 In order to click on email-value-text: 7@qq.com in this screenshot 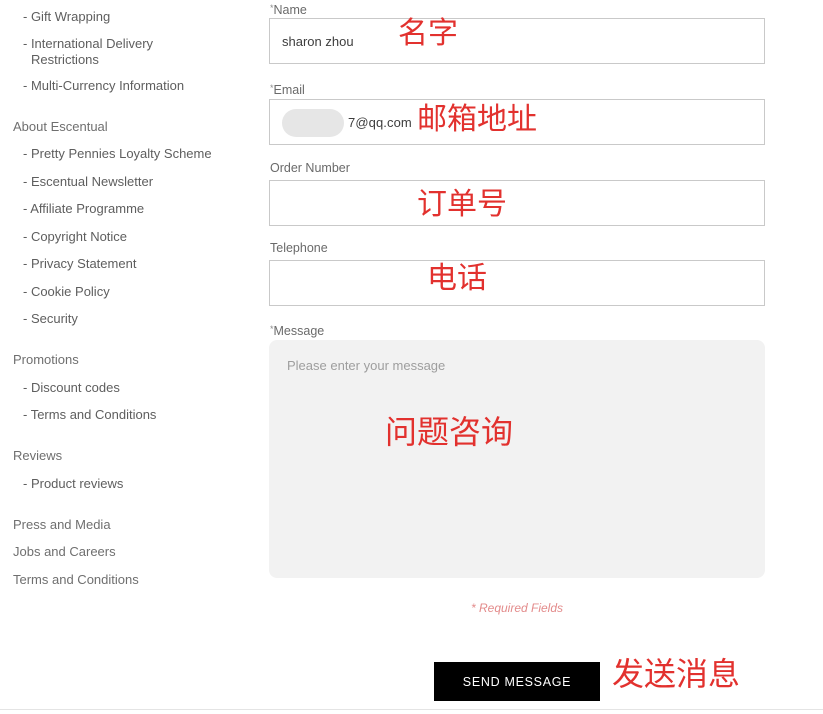, I will do `click(380, 122)`.